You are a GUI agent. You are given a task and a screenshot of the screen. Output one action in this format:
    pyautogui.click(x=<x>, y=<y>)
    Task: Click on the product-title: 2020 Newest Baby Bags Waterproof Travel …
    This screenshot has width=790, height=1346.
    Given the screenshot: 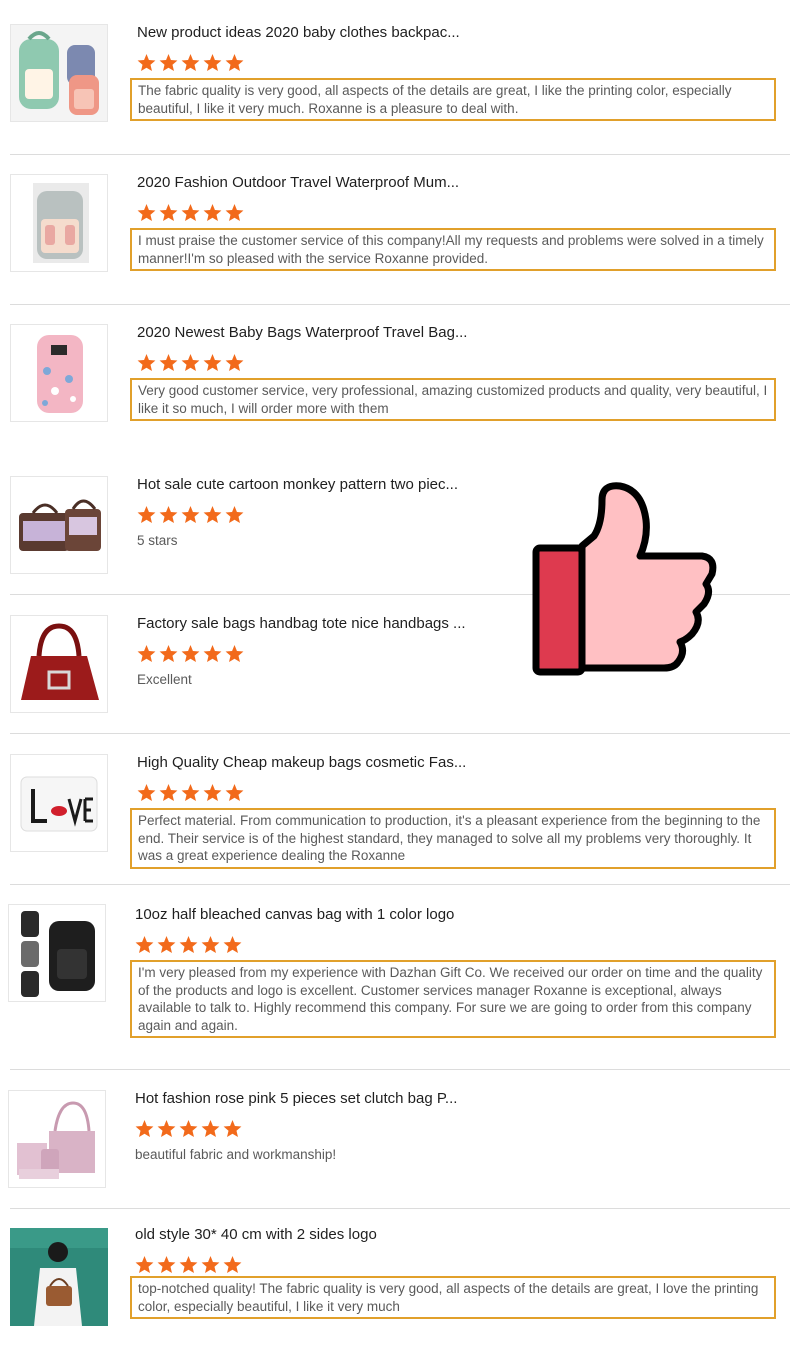 What is the action you would take?
    pyautogui.click(x=309, y=332)
    